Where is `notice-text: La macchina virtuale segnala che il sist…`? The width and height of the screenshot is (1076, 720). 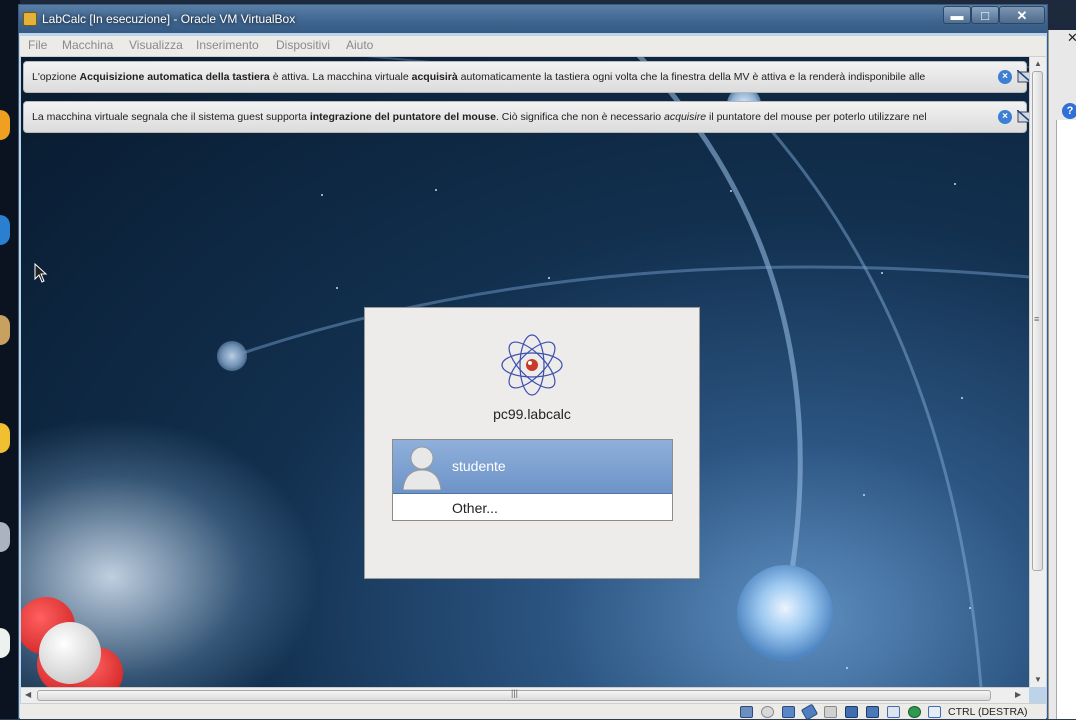
notice-text: La macchina virtuale segnala che il sist… is located at coordinates (479, 117).